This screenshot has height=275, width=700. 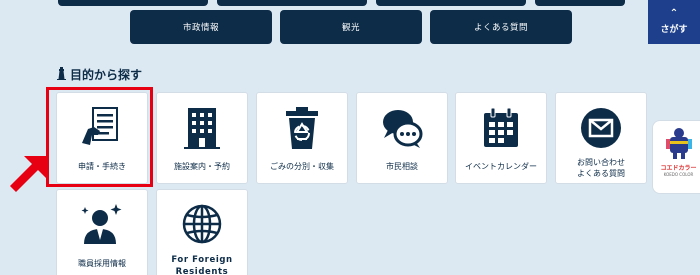 What do you see at coordinates (601, 168) in the screenshot?
I see `tile-label: お問い合わせ よくある質問` at bounding box center [601, 168].